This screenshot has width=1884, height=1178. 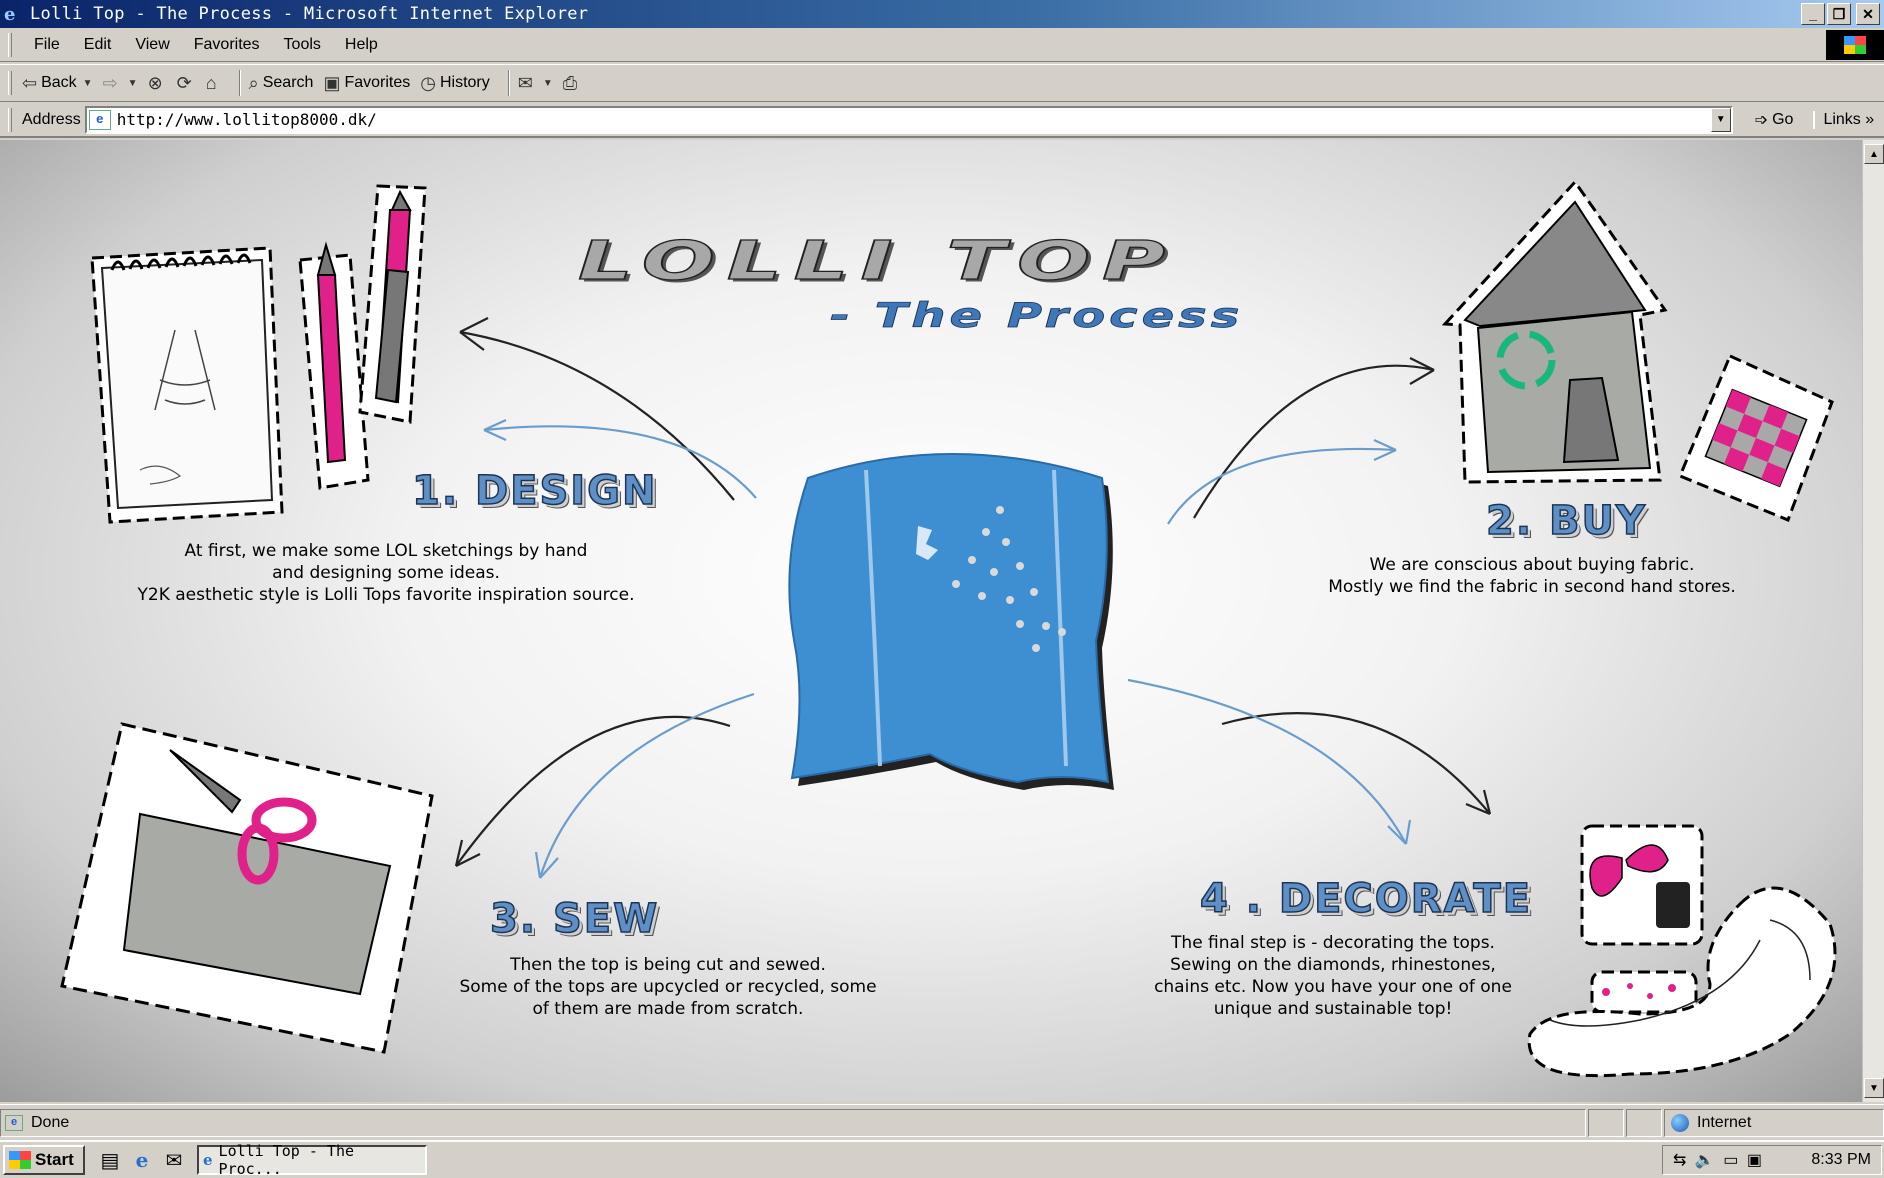 What do you see at coordinates (57, 83) in the screenshot?
I see `back-button: ⇦ Back ▼` at bounding box center [57, 83].